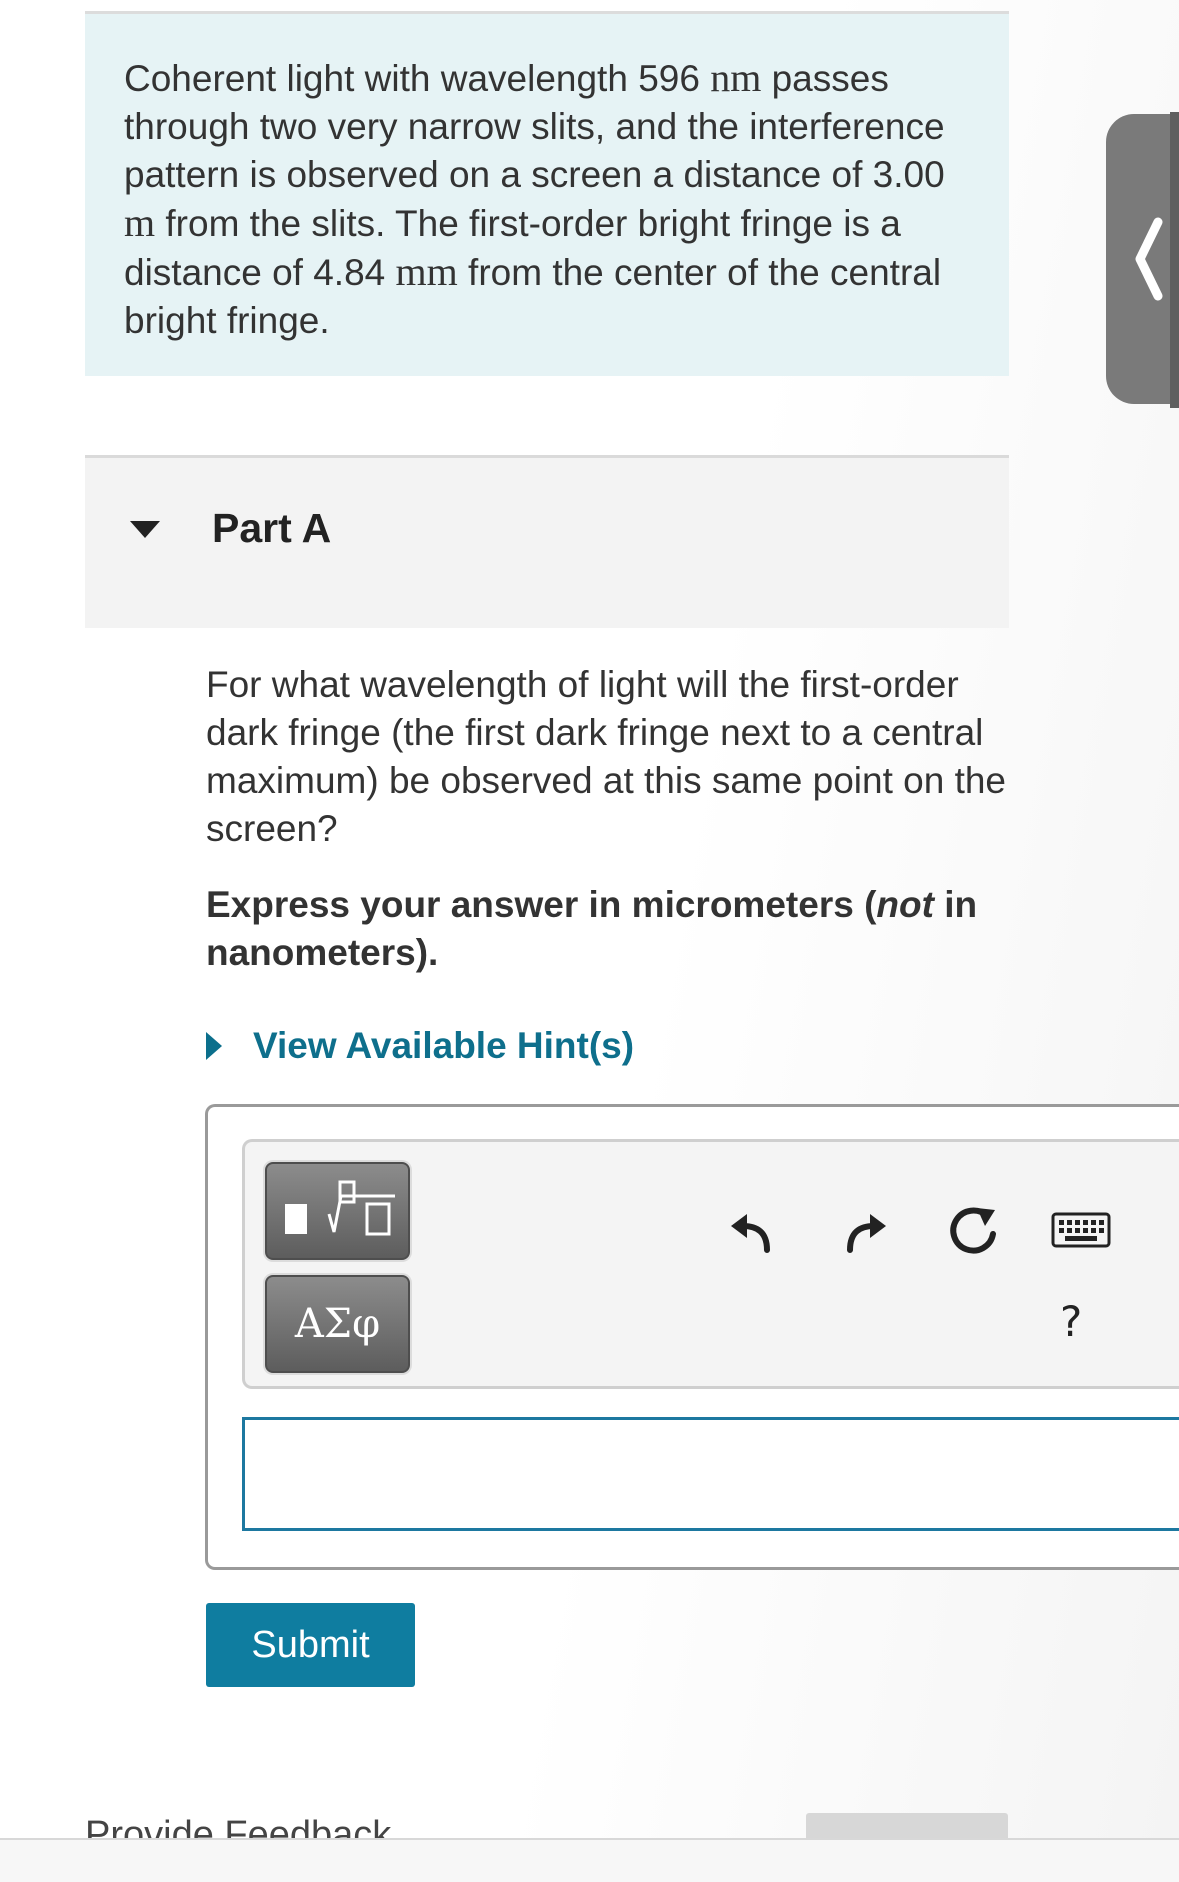 The width and height of the screenshot is (1179, 1882). Describe the element at coordinates (1149, 259) in the screenshot. I see `chevron-left-icon` at that location.